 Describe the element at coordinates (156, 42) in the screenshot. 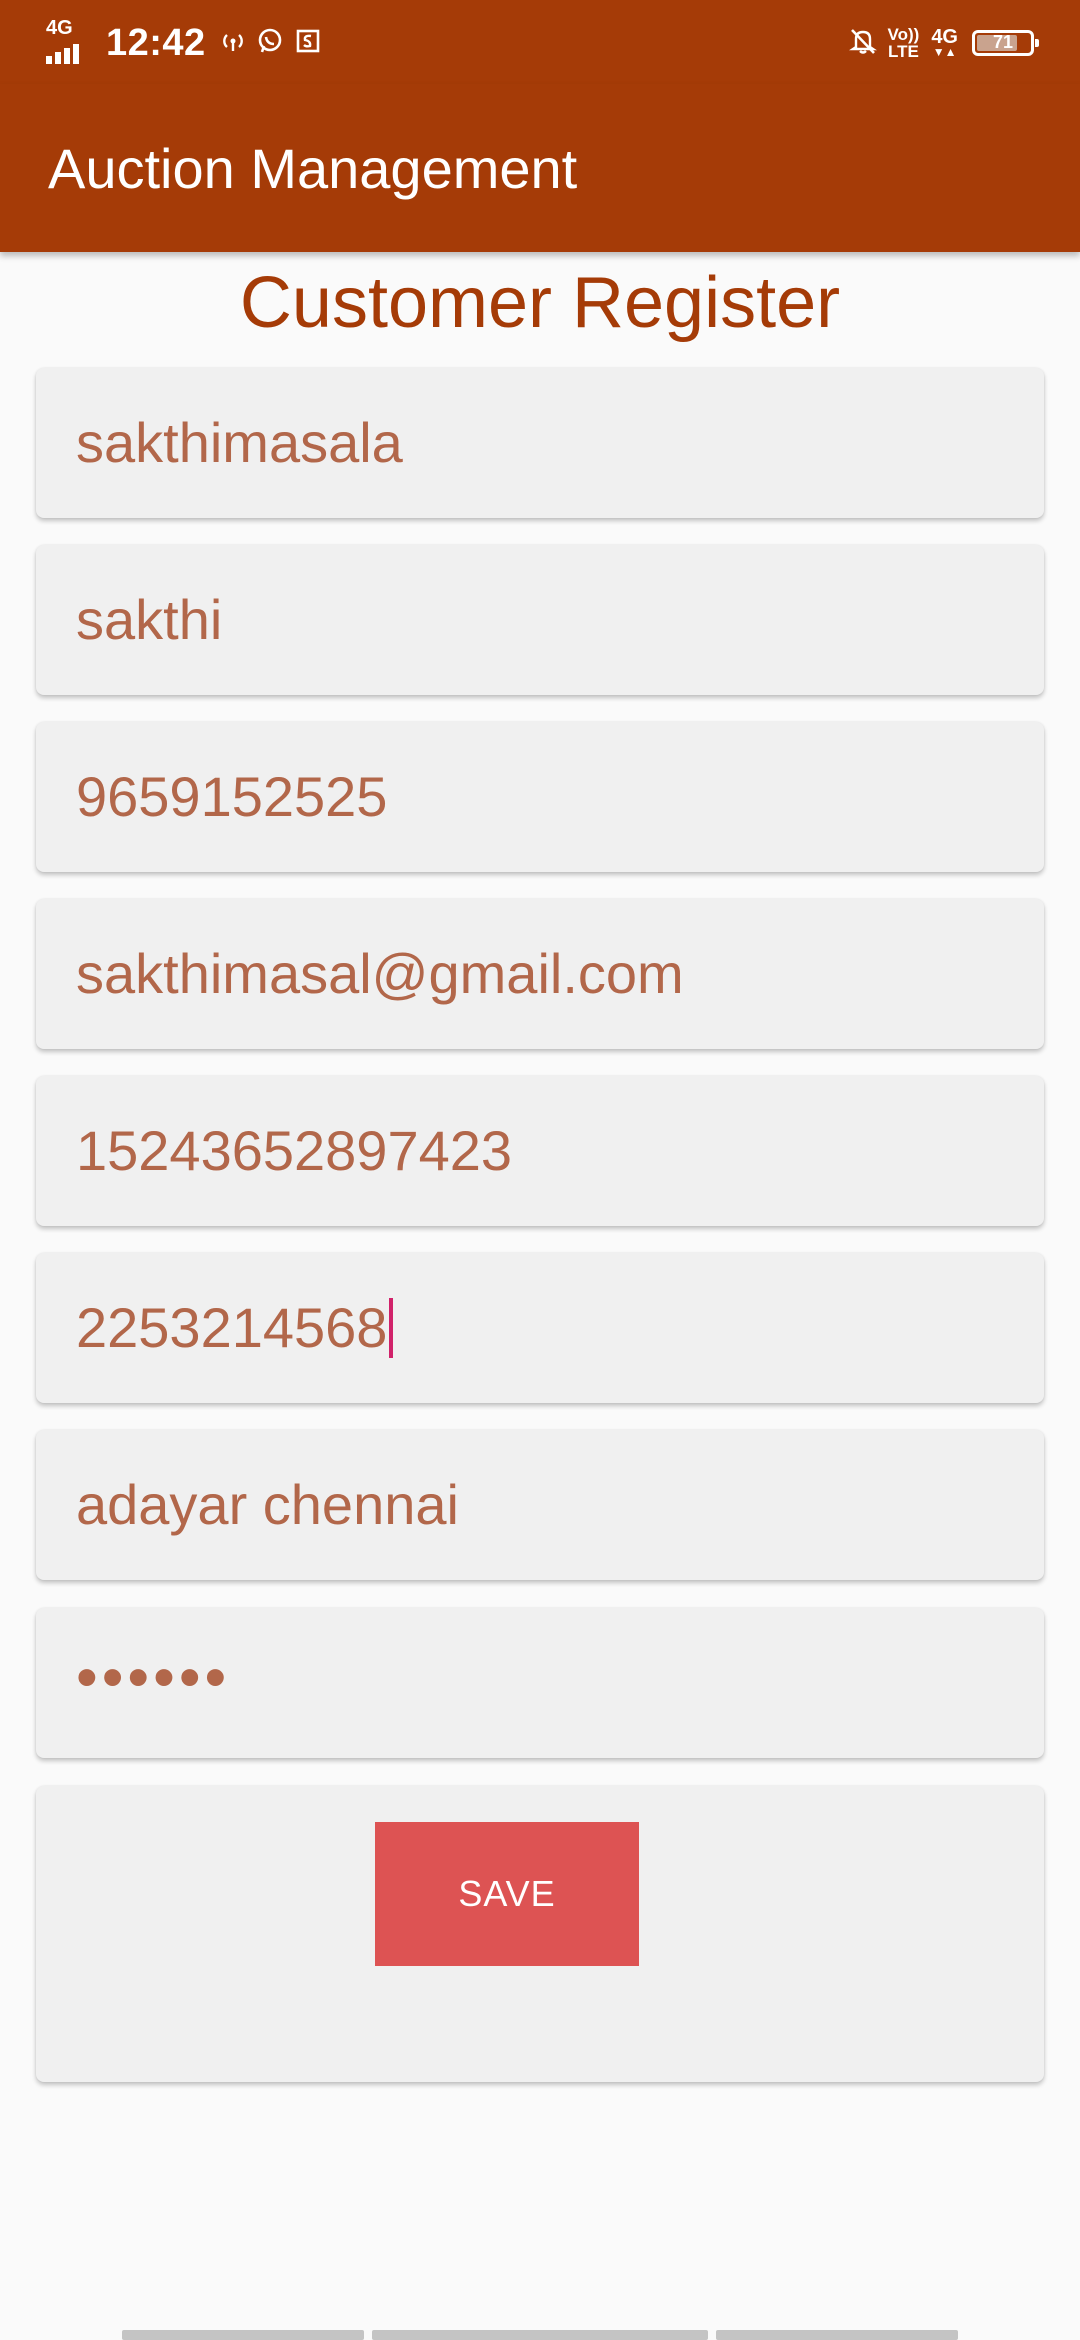

I see `status-time: 12:42` at that location.